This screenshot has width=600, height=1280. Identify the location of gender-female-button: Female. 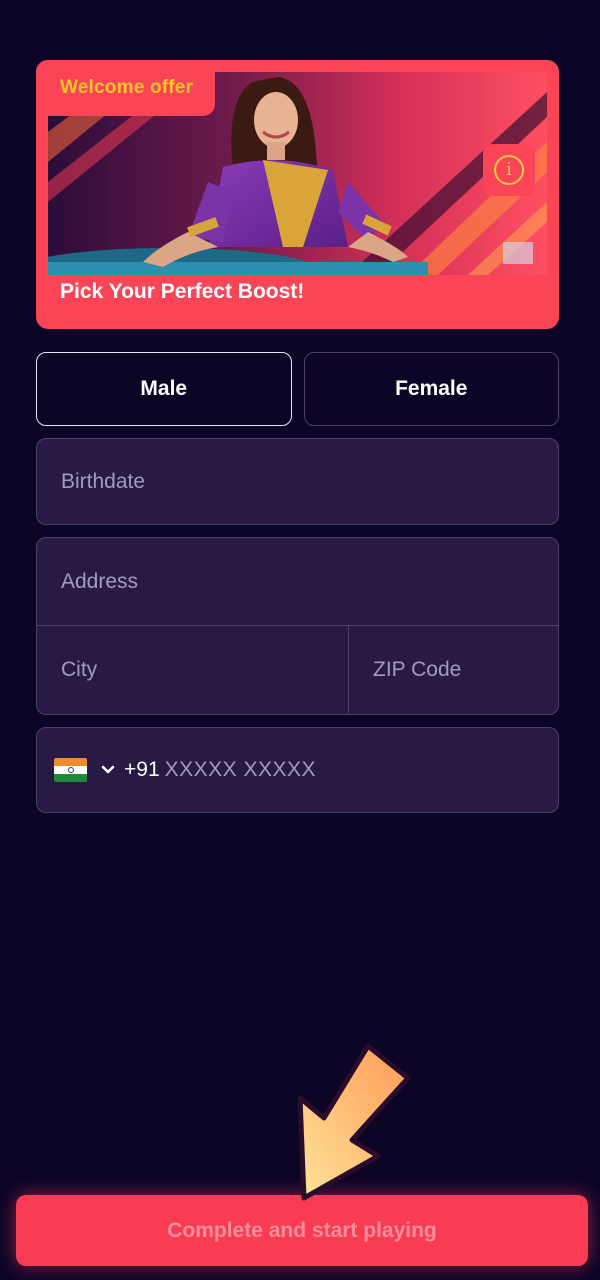
(431, 389).